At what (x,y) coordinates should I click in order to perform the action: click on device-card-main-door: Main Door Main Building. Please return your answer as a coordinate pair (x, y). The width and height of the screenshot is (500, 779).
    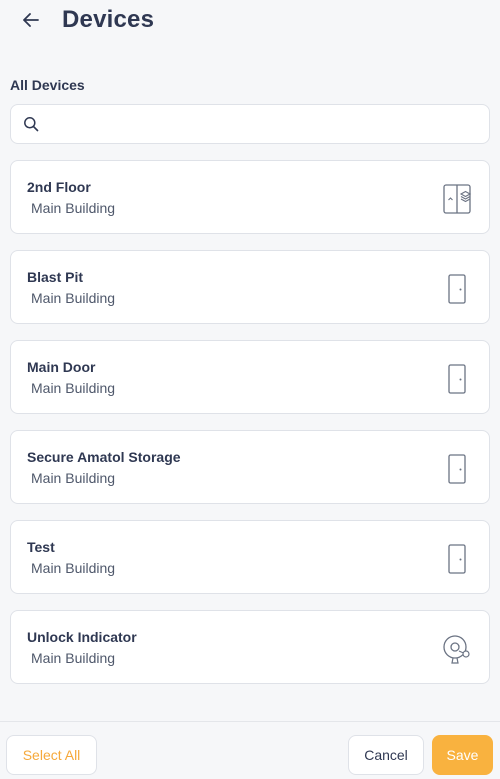
    Looking at the image, I should click on (250, 377).